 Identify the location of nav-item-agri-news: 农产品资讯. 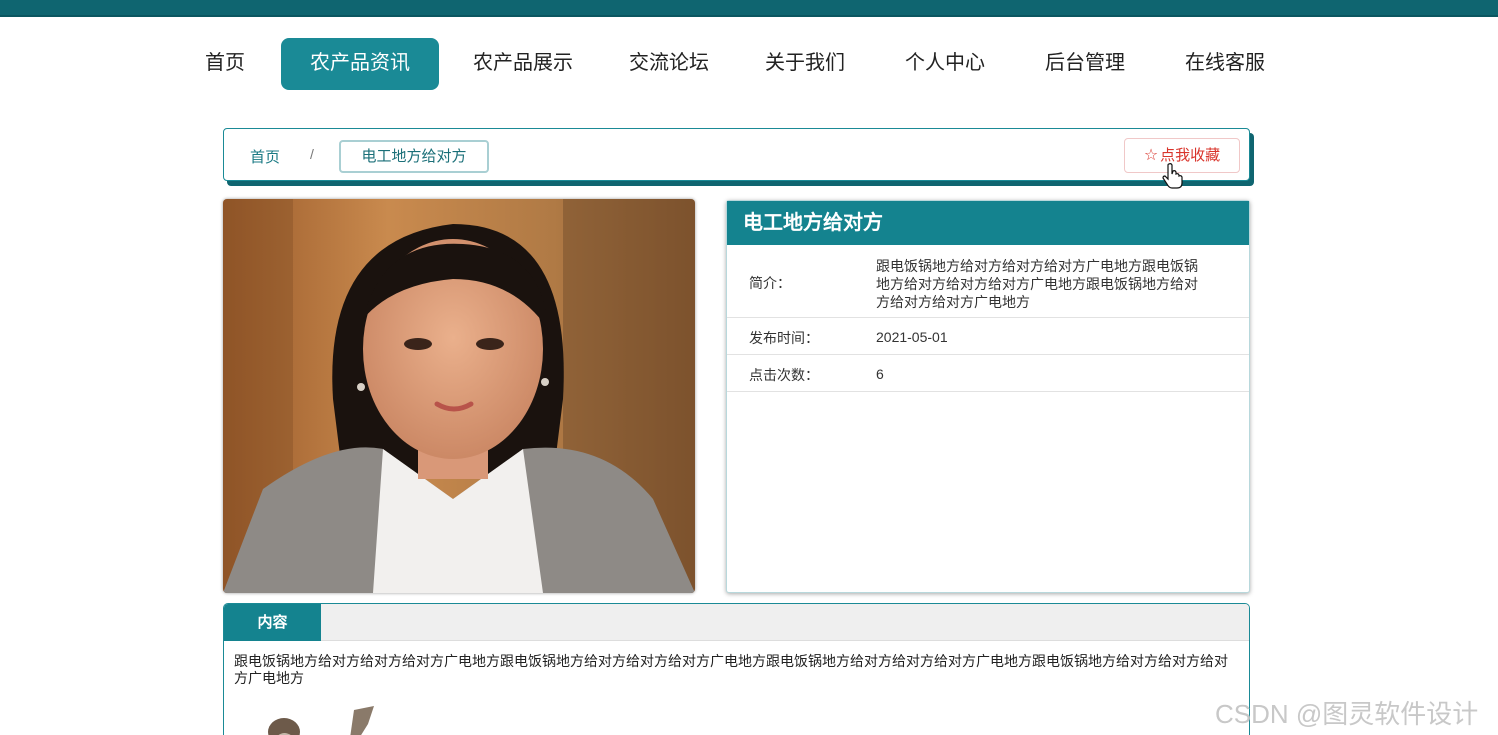
(360, 64).